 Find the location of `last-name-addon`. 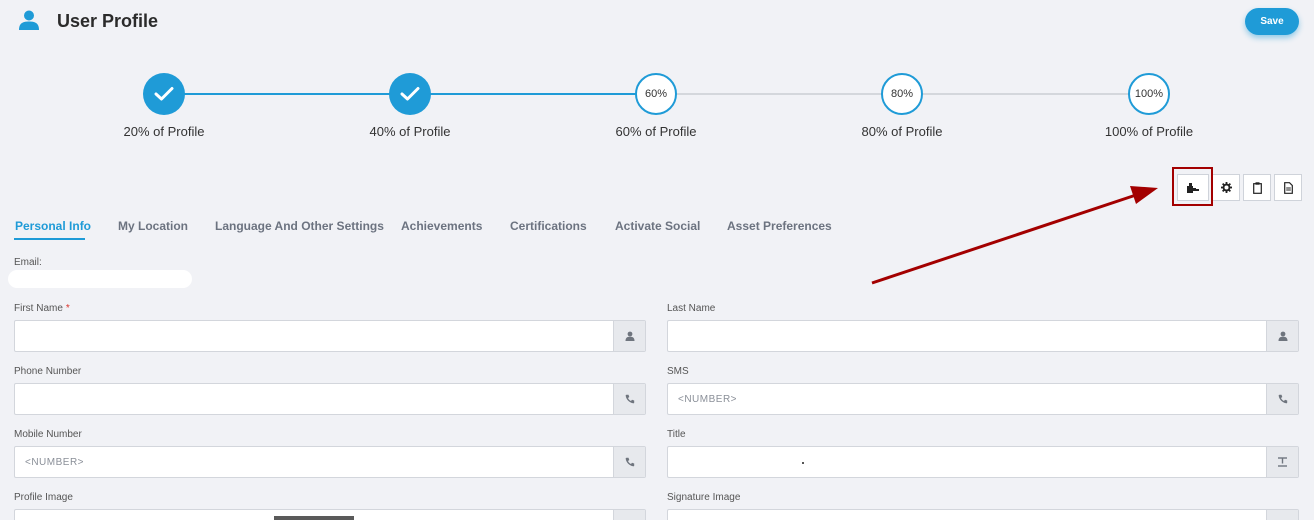

last-name-addon is located at coordinates (1282, 336).